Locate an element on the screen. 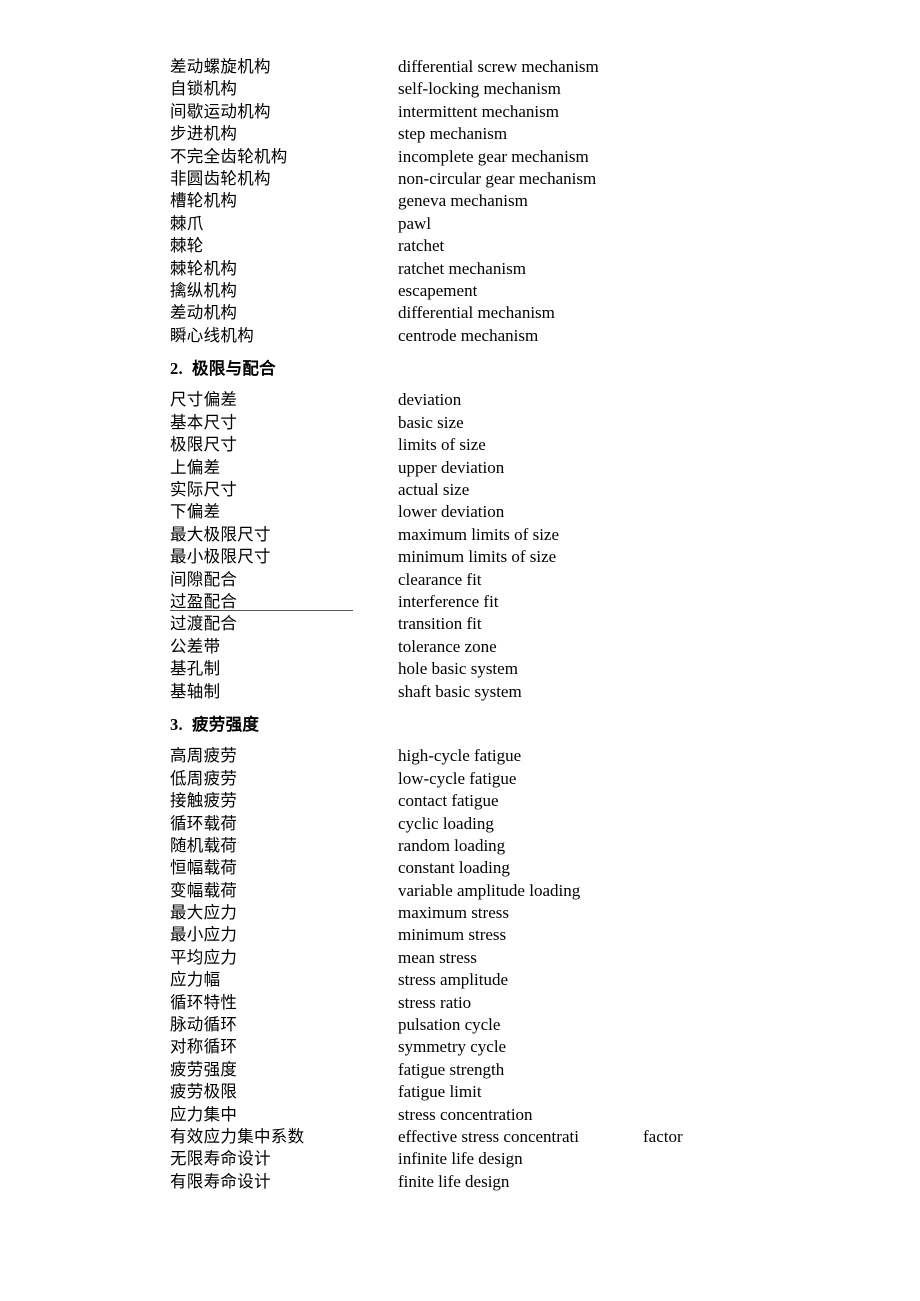 The image size is (920, 1301). term-chinese: 循环载荷 is located at coordinates (204, 823).